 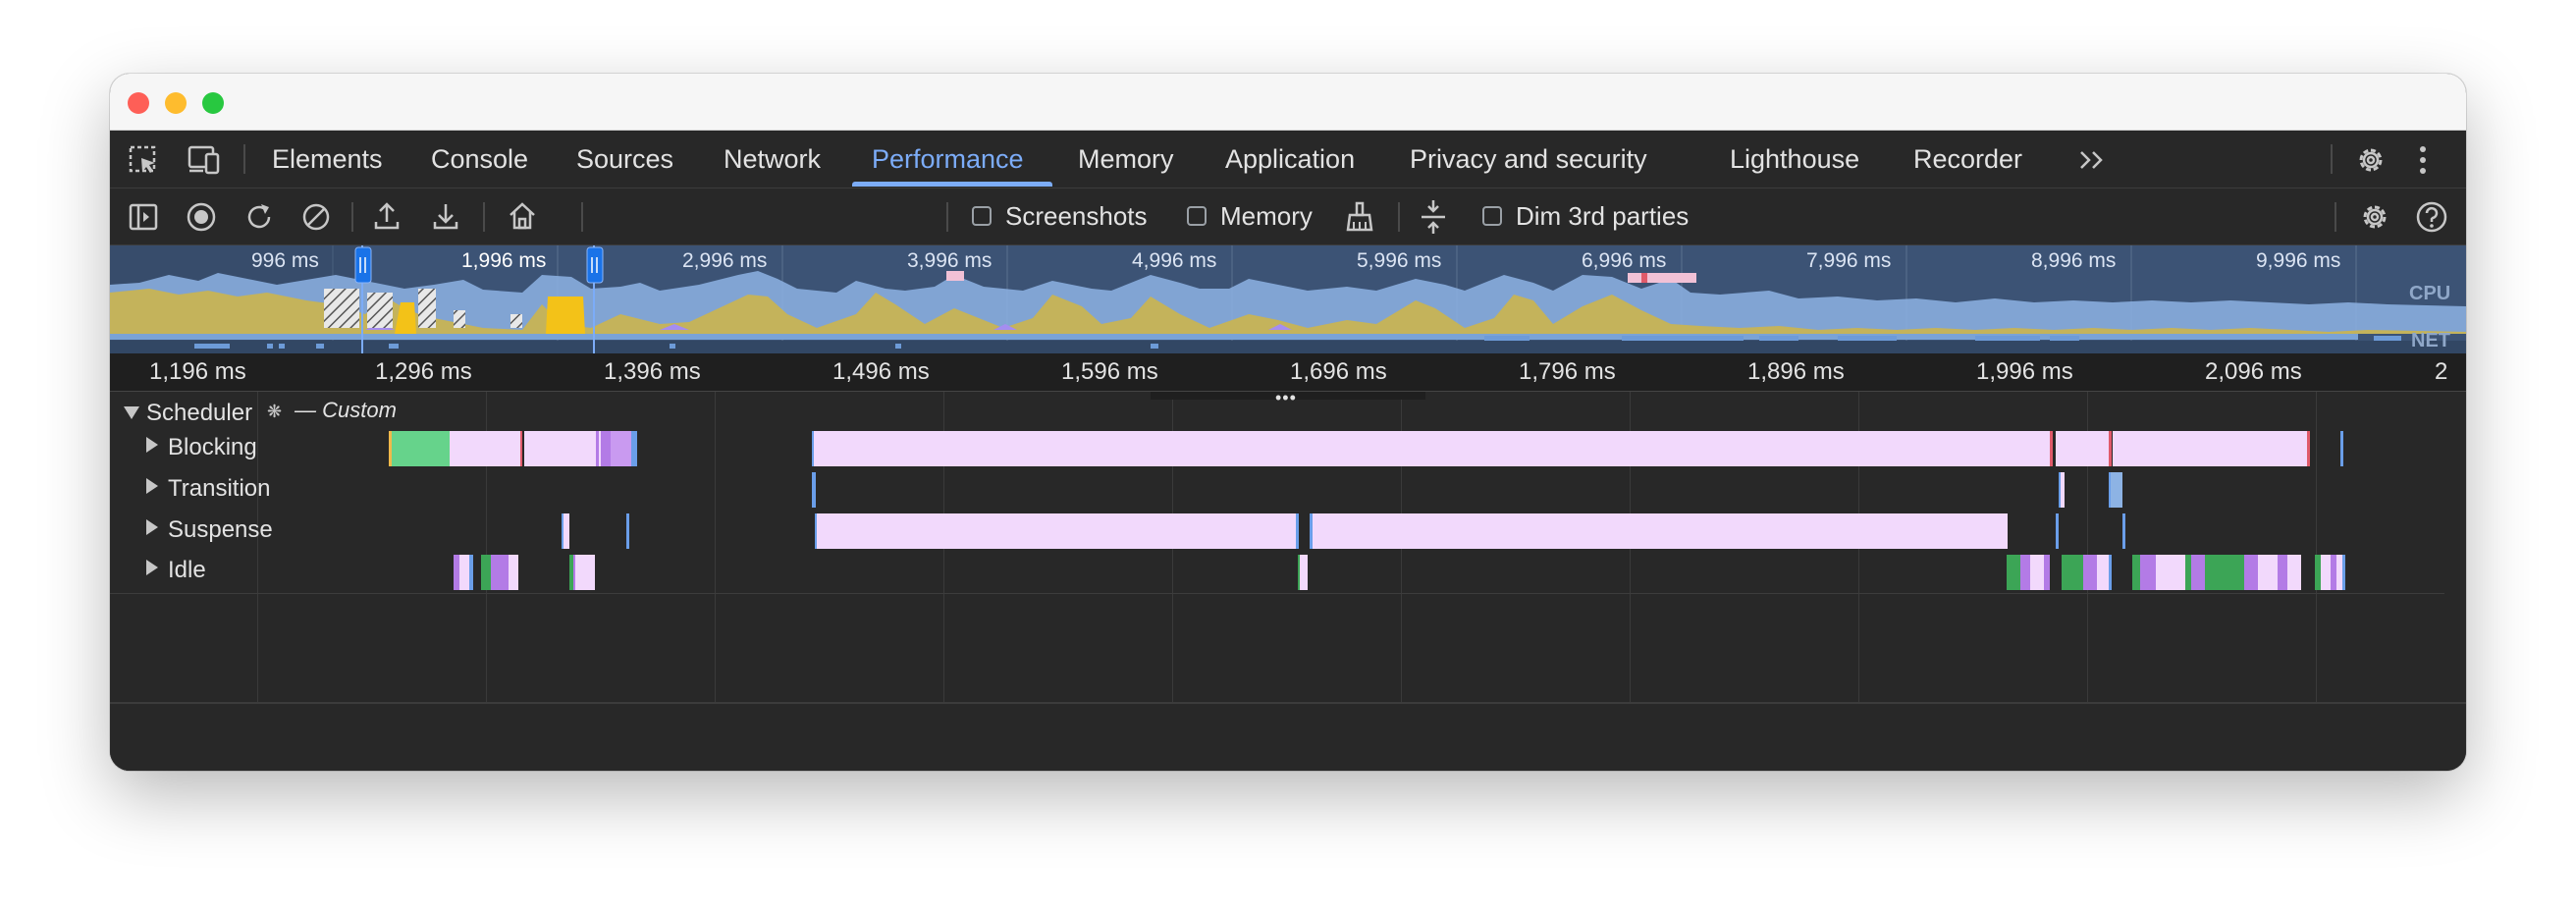 I want to click on upload-icon, so click(x=386, y=216).